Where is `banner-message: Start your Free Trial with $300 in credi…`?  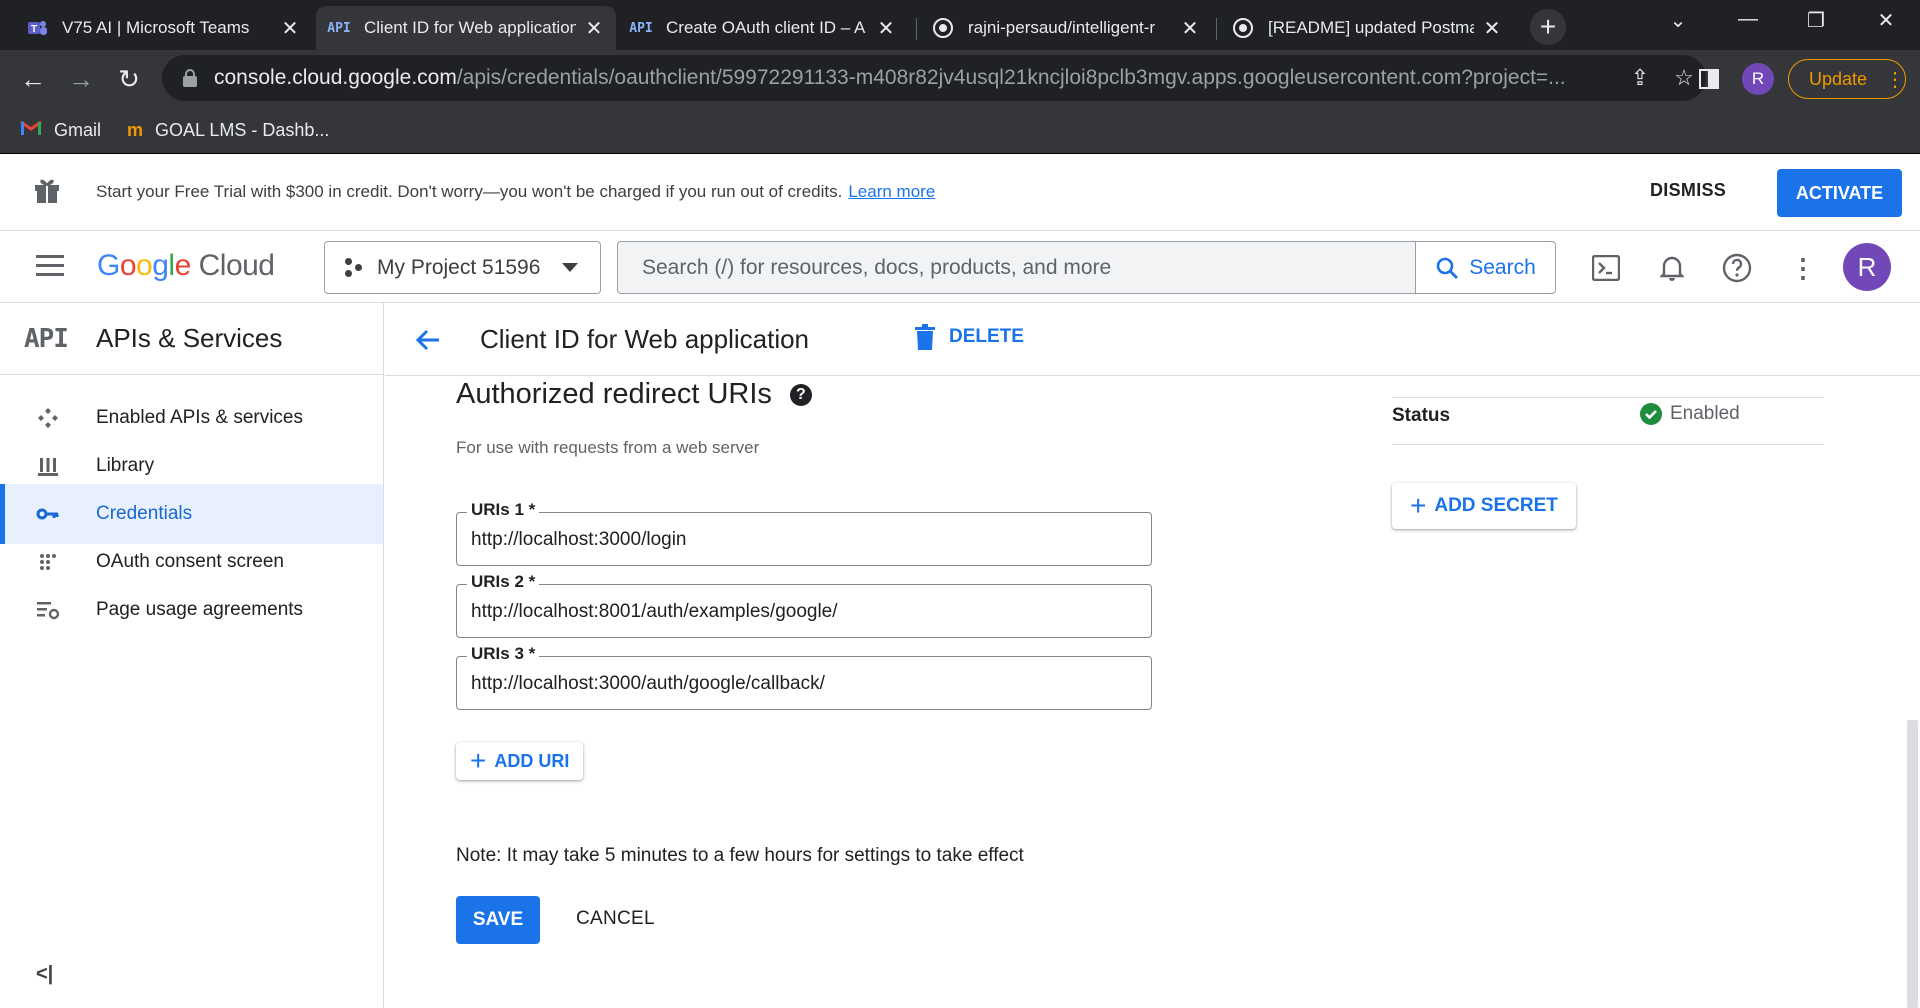
banner-message: Start your Free Trial with $300 in credi… is located at coordinates (516, 191).